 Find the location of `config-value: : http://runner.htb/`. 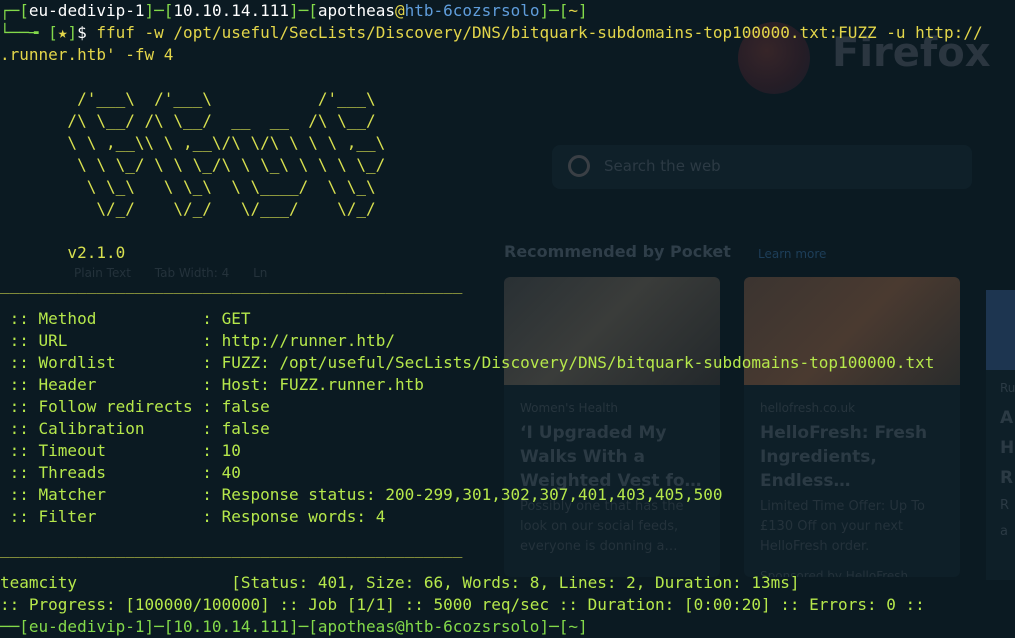

config-value: : http://runner.htb/ is located at coordinates (298, 340).